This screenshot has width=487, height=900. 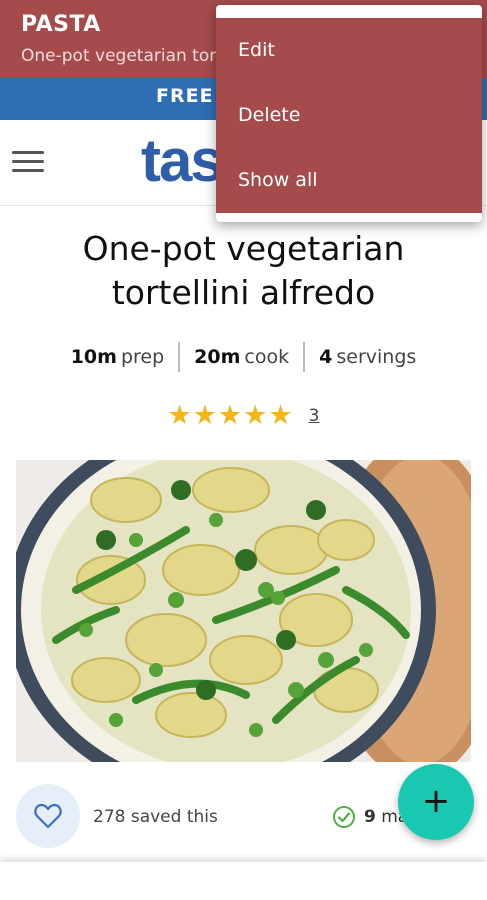 I want to click on saved-count: 278 saved this, so click(x=155, y=817).